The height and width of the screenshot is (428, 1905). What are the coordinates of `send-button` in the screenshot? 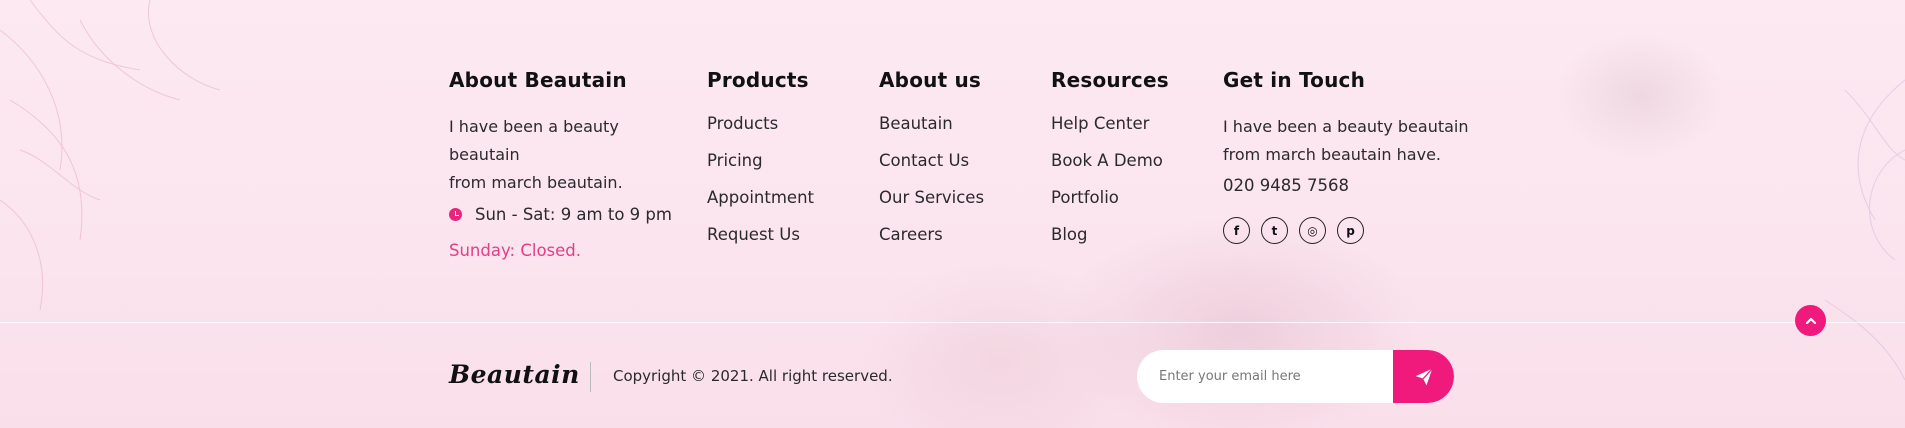 It's located at (1423, 376).